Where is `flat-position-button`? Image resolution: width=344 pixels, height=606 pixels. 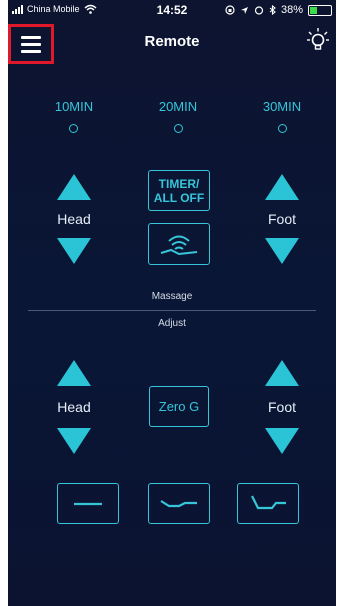
flat-position-button is located at coordinates (88, 503).